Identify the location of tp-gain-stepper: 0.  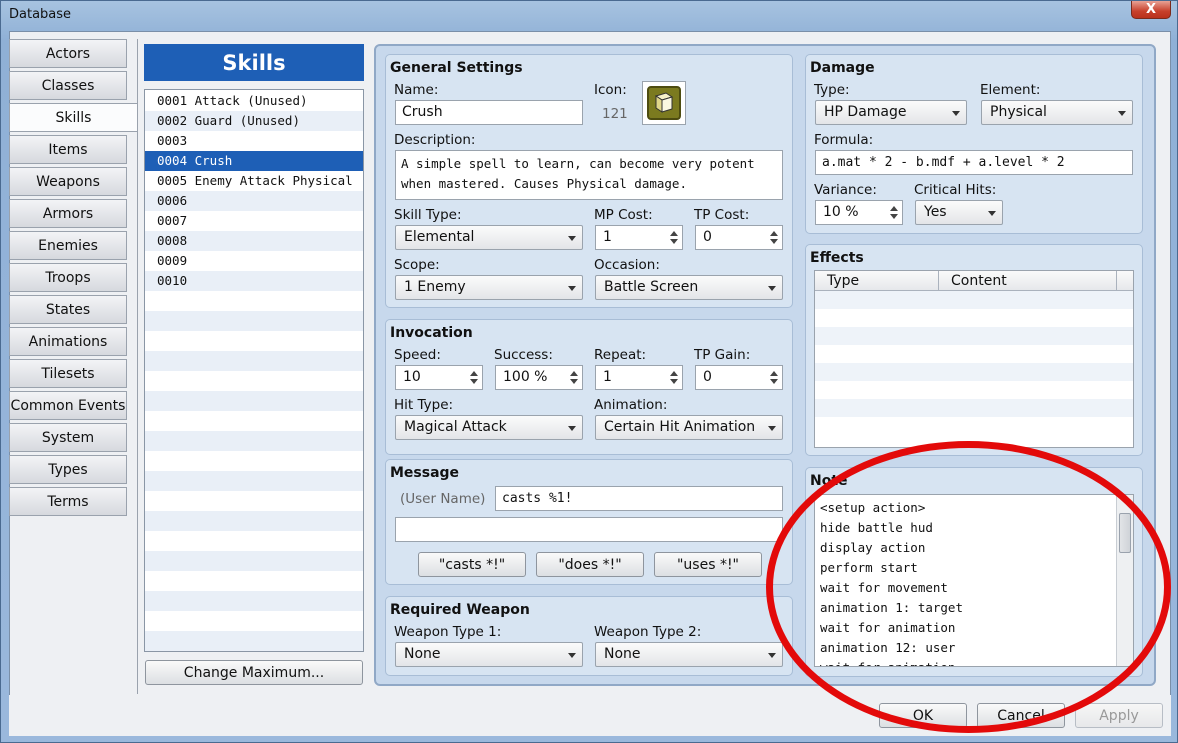
(739, 377).